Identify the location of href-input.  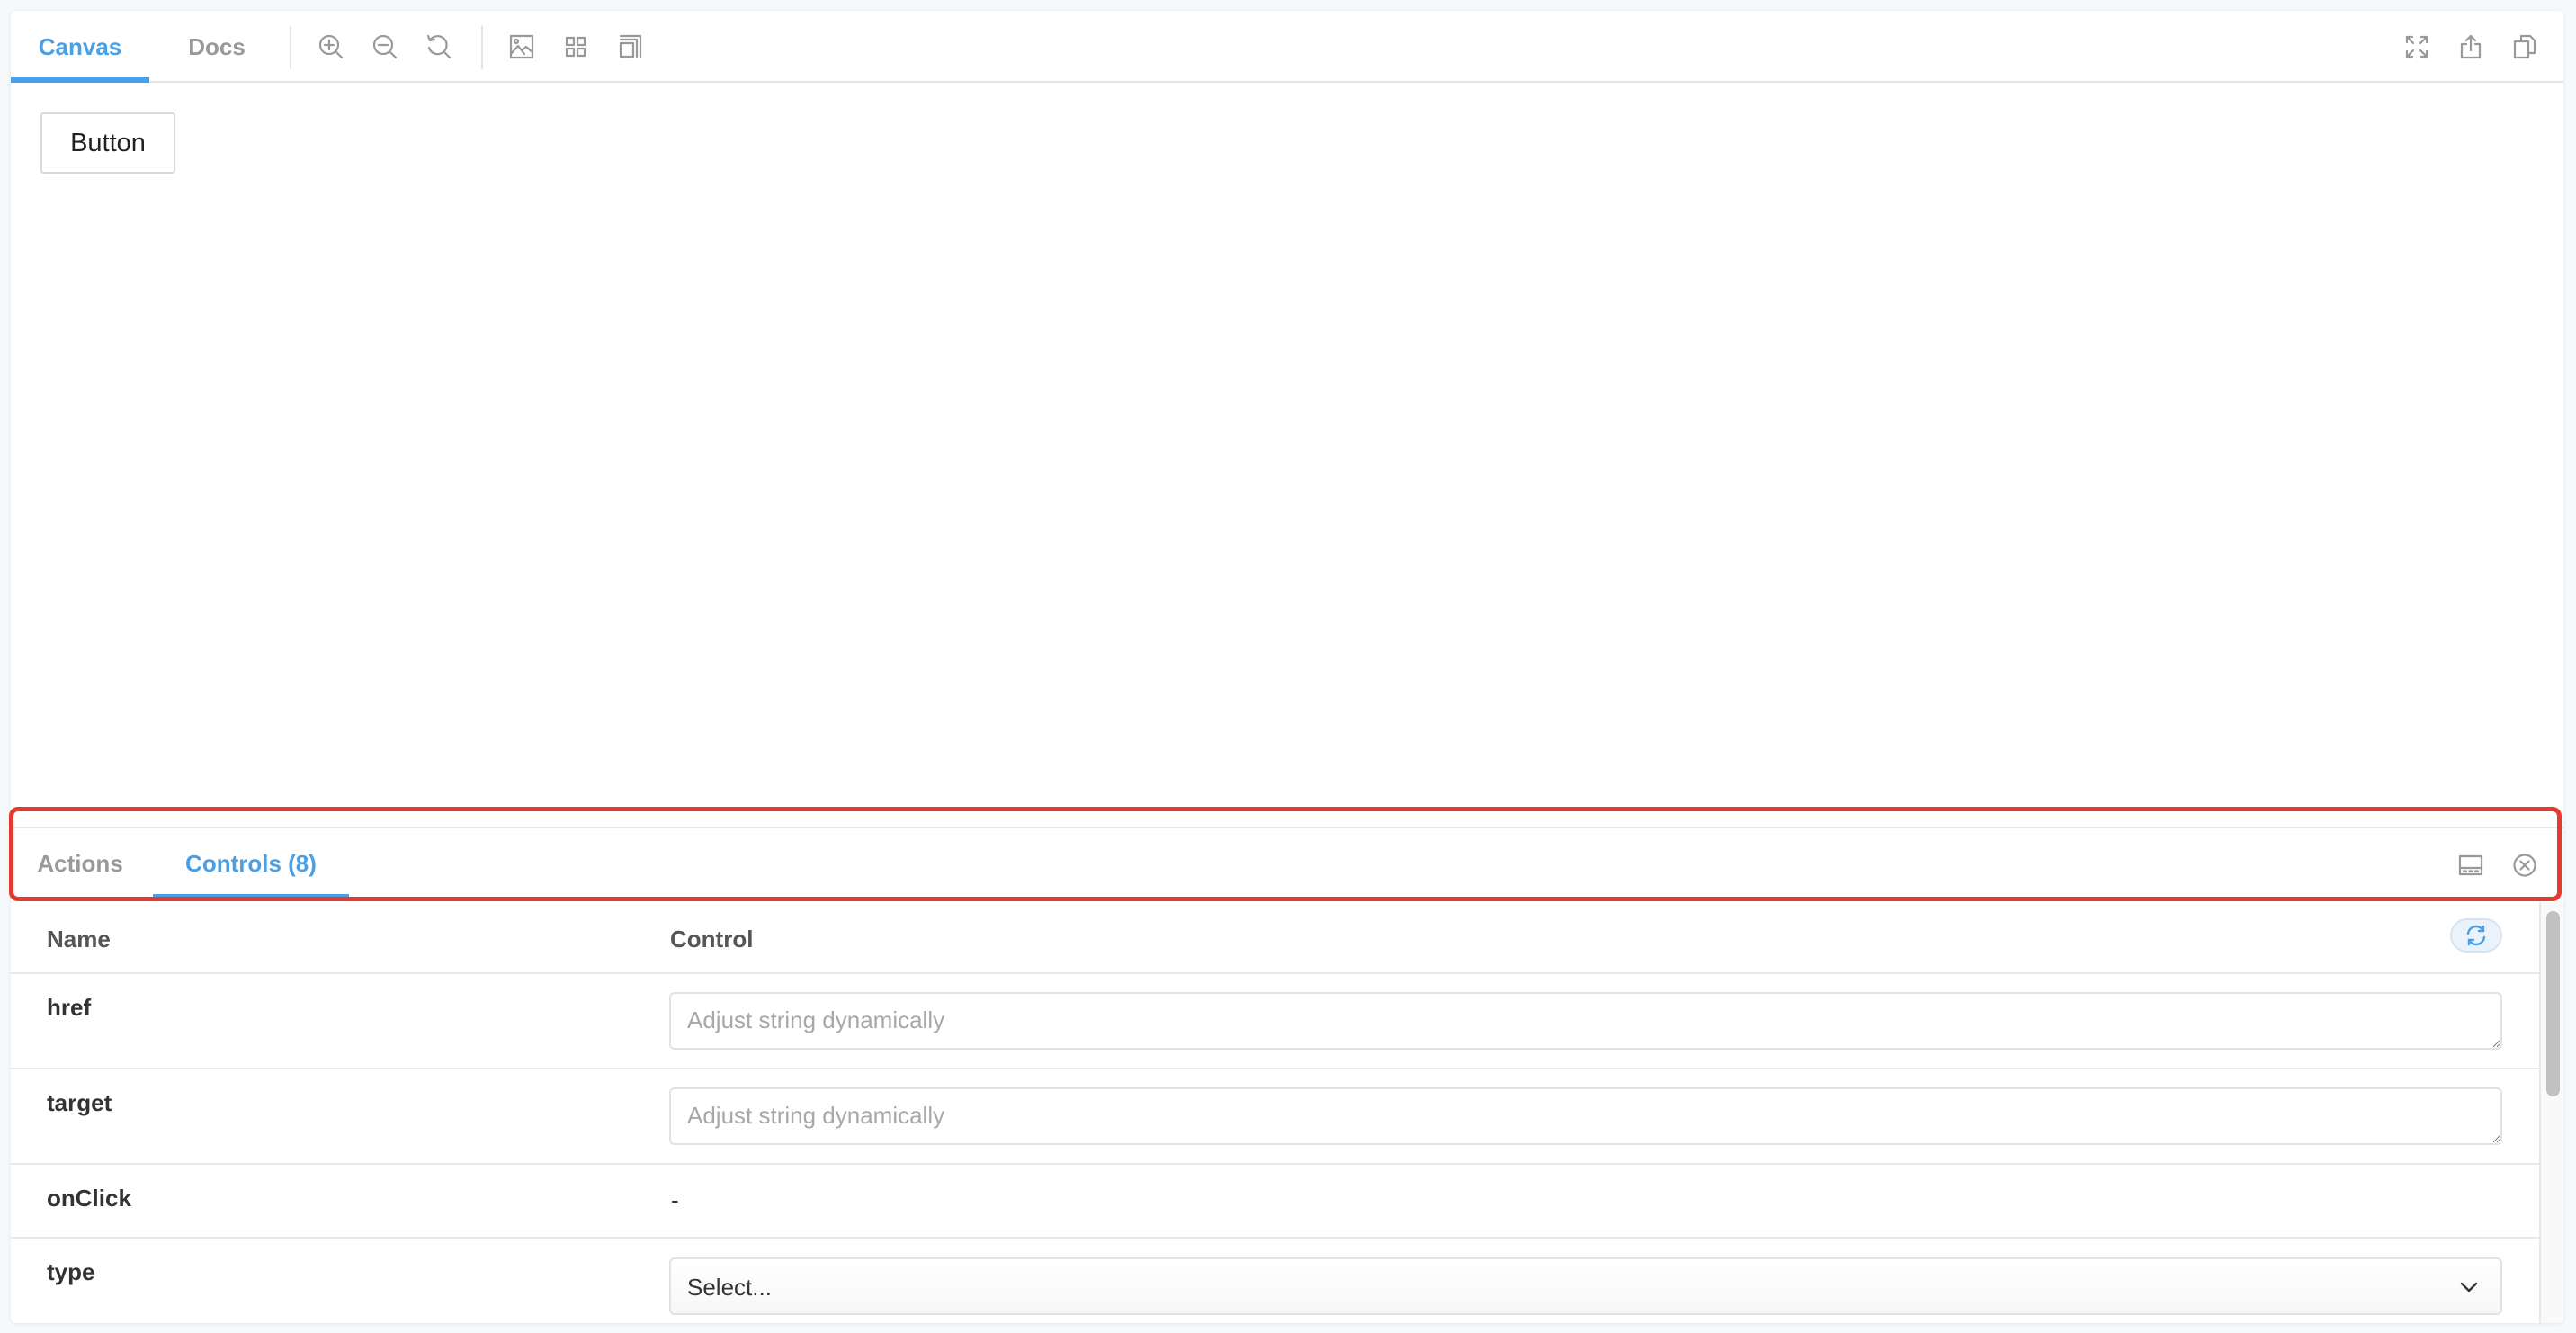
(1585, 1021).